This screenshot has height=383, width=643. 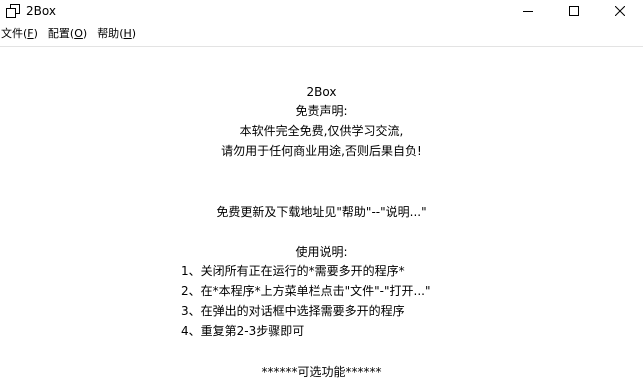 What do you see at coordinates (321, 111) in the screenshot?
I see `disclaimer-title: 免责声明:` at bounding box center [321, 111].